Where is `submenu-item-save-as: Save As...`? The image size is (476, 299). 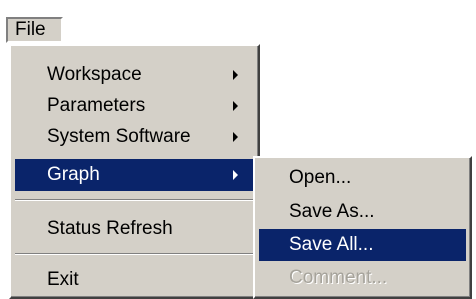
submenu-item-save-as: Save As... is located at coordinates (362, 212).